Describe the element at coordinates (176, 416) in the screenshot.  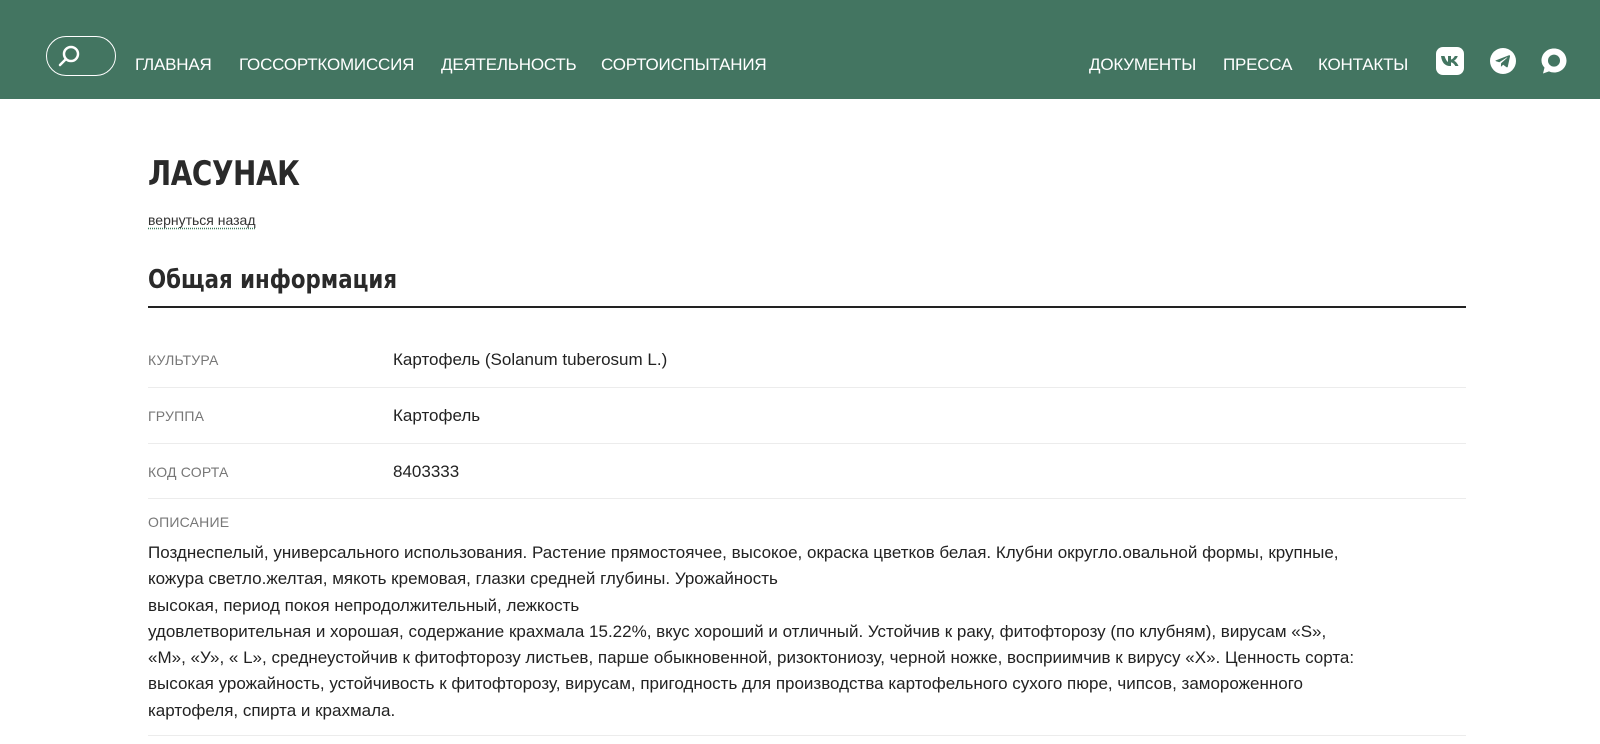
I see `row-label-group: ГРУППА` at that location.